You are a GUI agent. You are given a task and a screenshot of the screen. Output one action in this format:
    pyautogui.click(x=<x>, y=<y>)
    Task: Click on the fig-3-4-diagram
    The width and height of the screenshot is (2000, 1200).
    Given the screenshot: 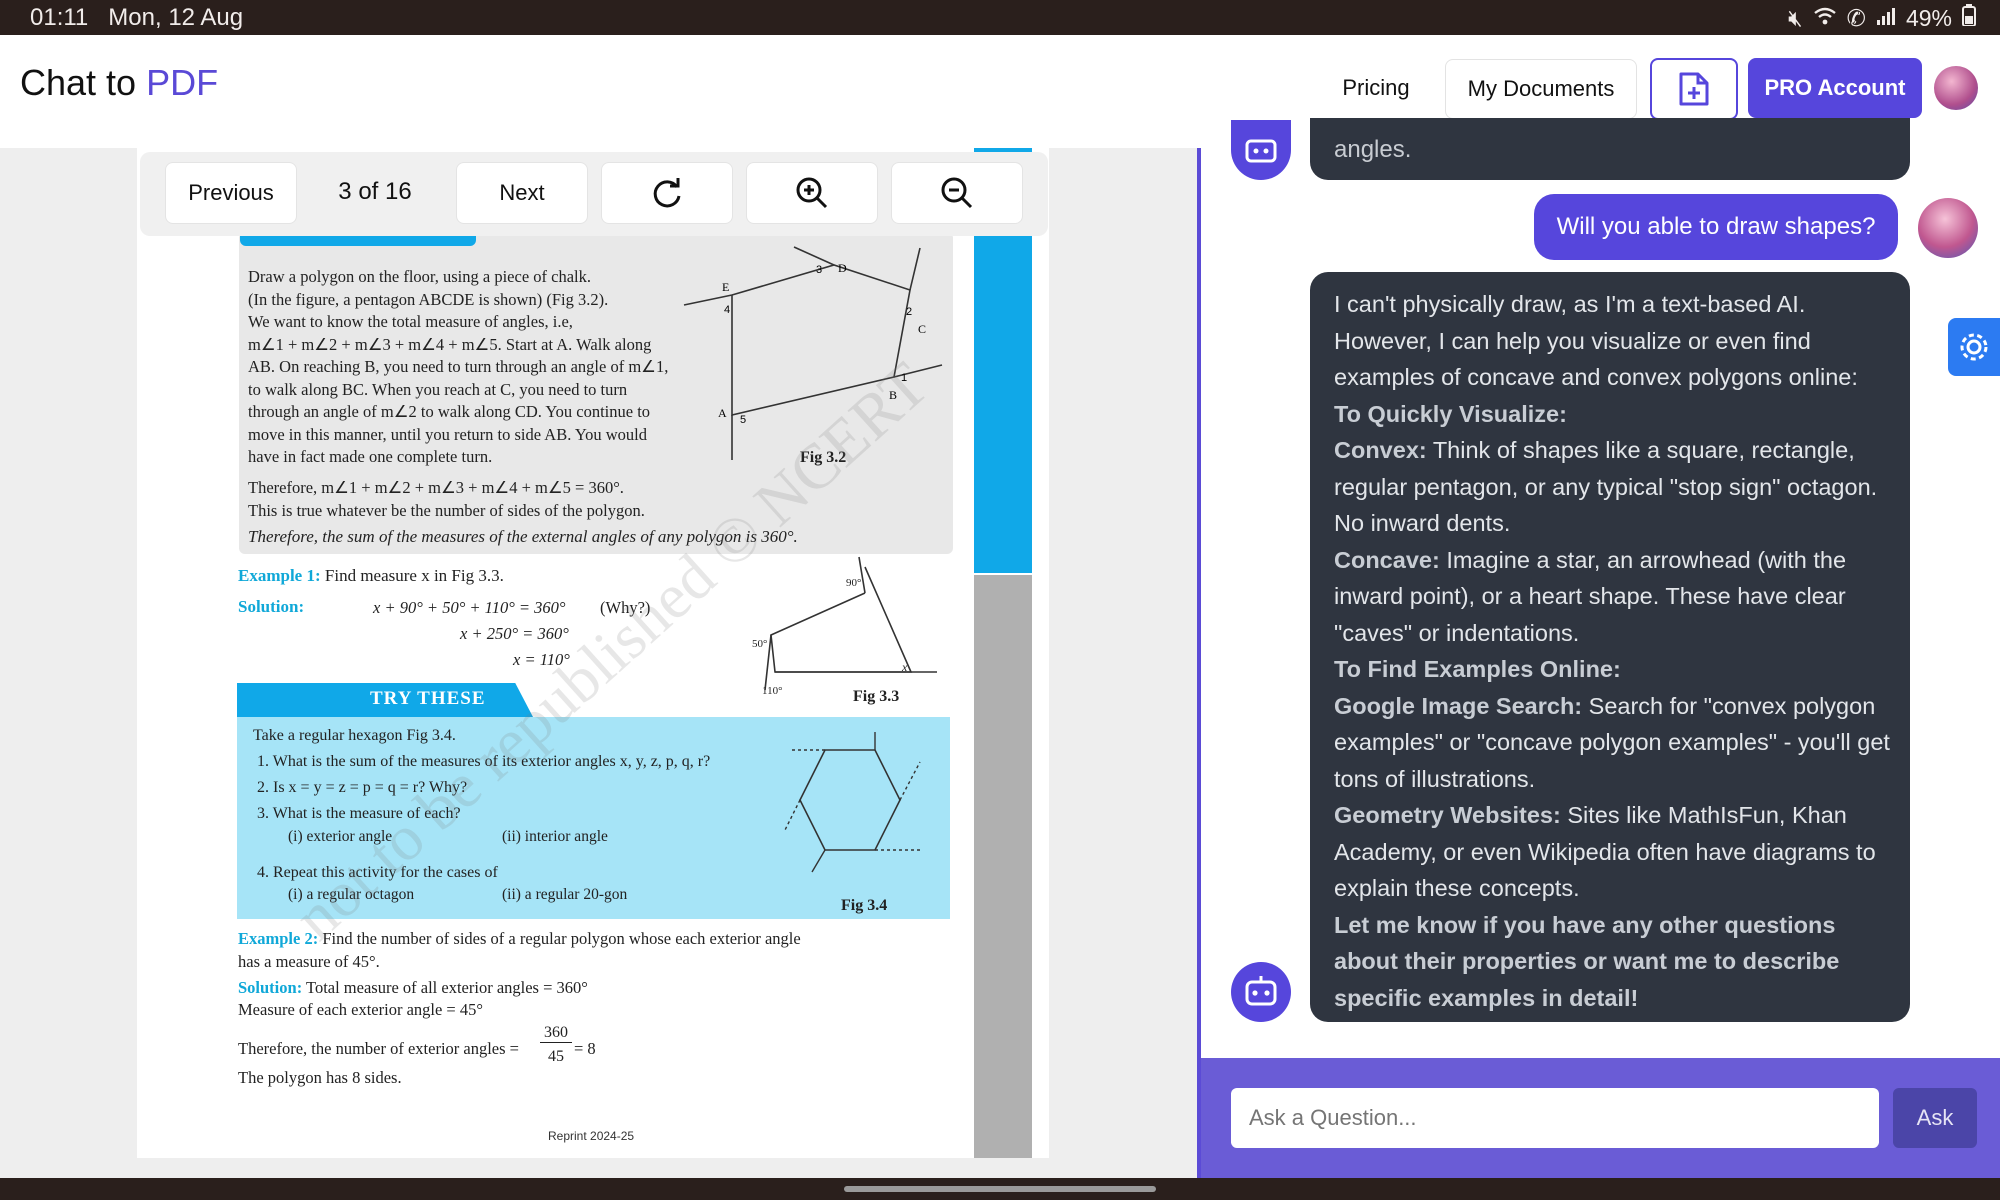 What is the action you would take?
    pyautogui.click(x=852, y=802)
    